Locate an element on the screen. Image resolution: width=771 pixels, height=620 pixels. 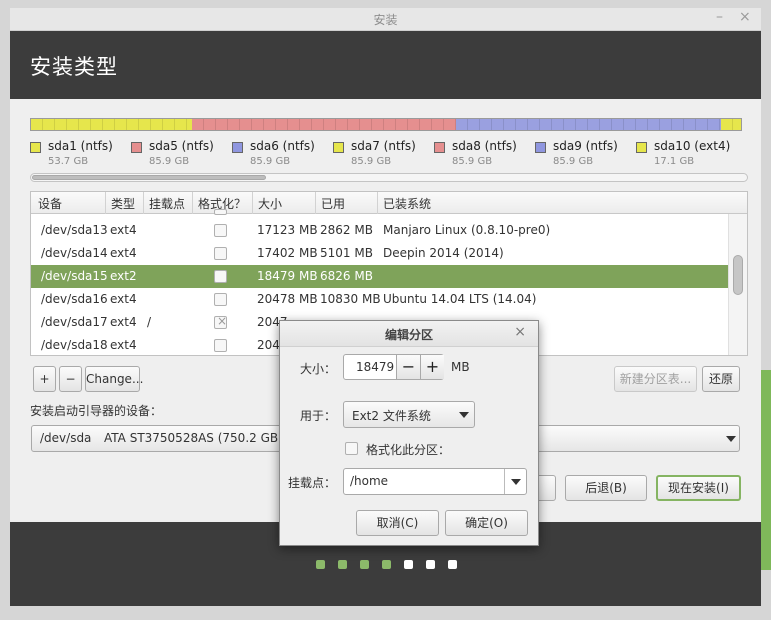
install-now-button: 现在安装(I) is located at coordinates (698, 488).